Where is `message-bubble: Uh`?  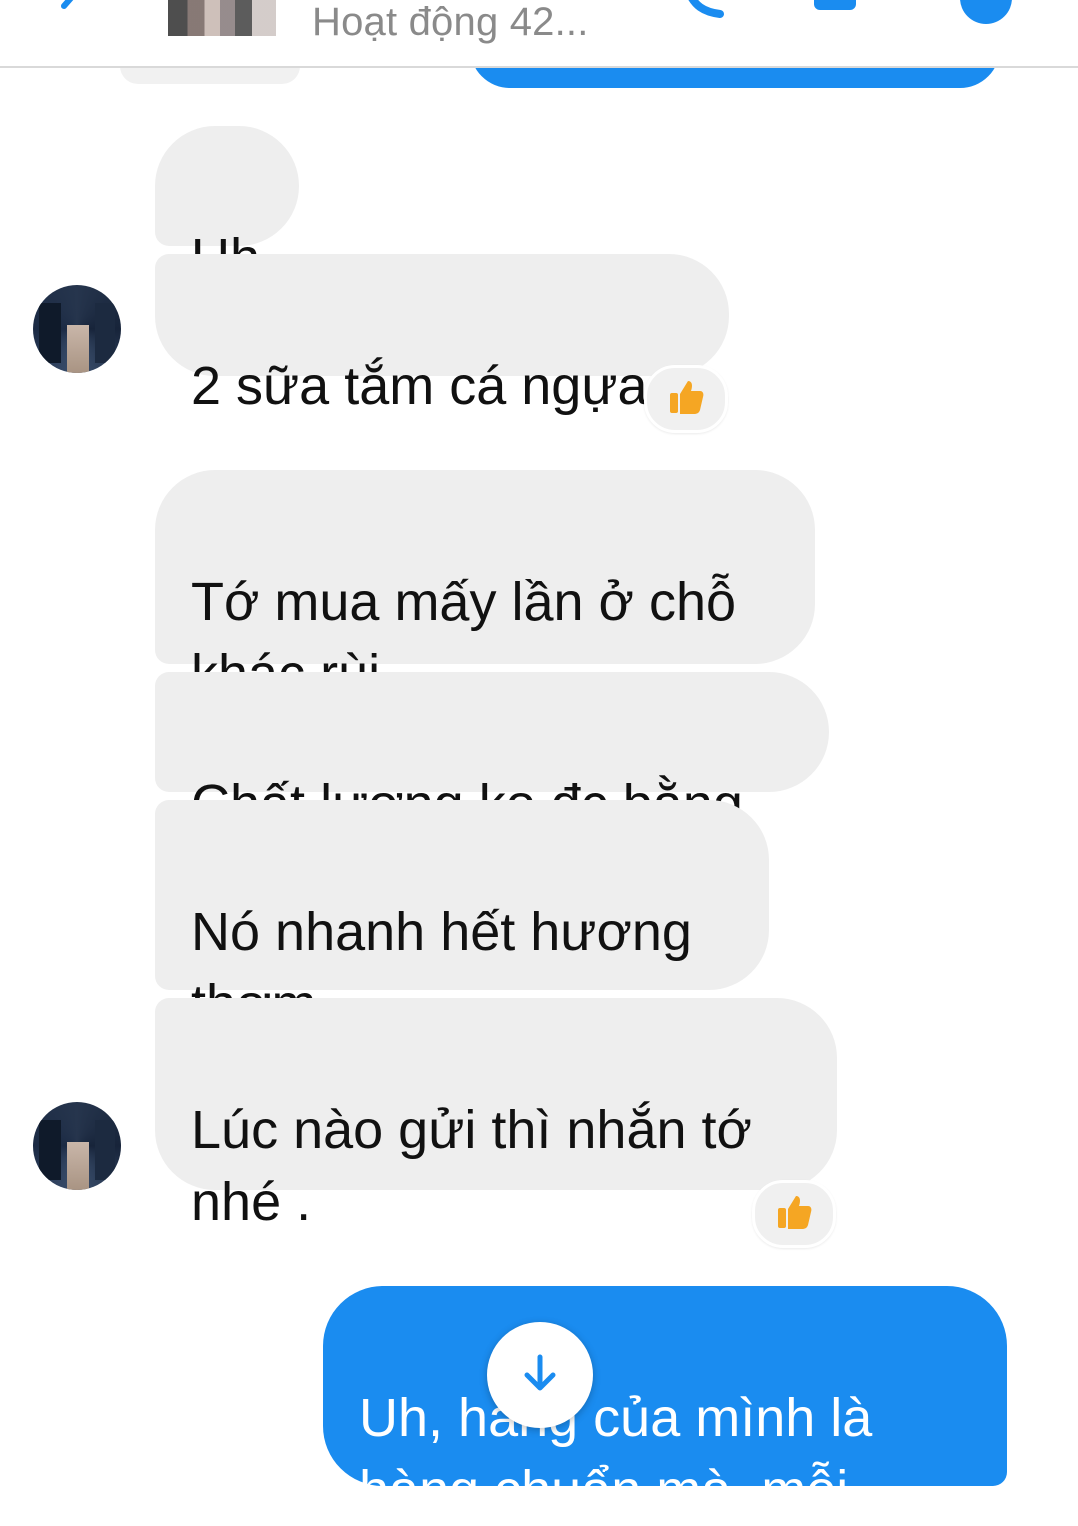 message-bubble: Uh is located at coordinates (227, 207).